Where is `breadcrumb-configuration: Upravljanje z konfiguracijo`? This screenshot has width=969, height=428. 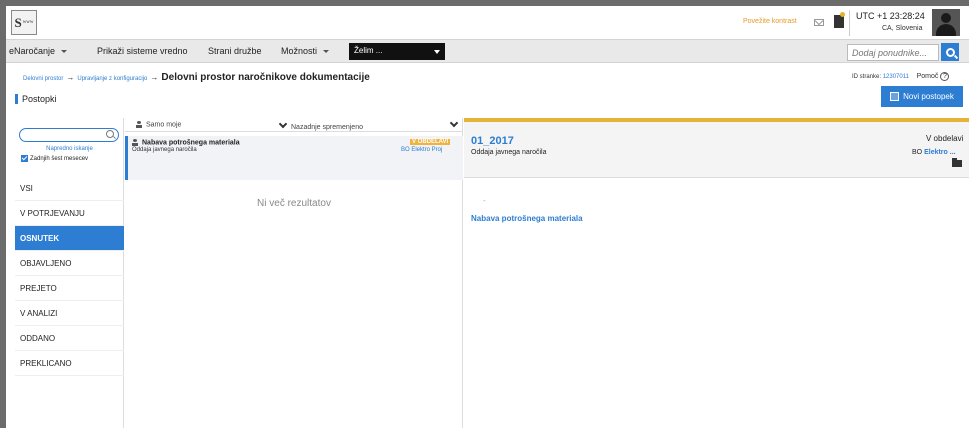
breadcrumb-configuration: Upravljanje z konfiguracijo is located at coordinates (112, 79).